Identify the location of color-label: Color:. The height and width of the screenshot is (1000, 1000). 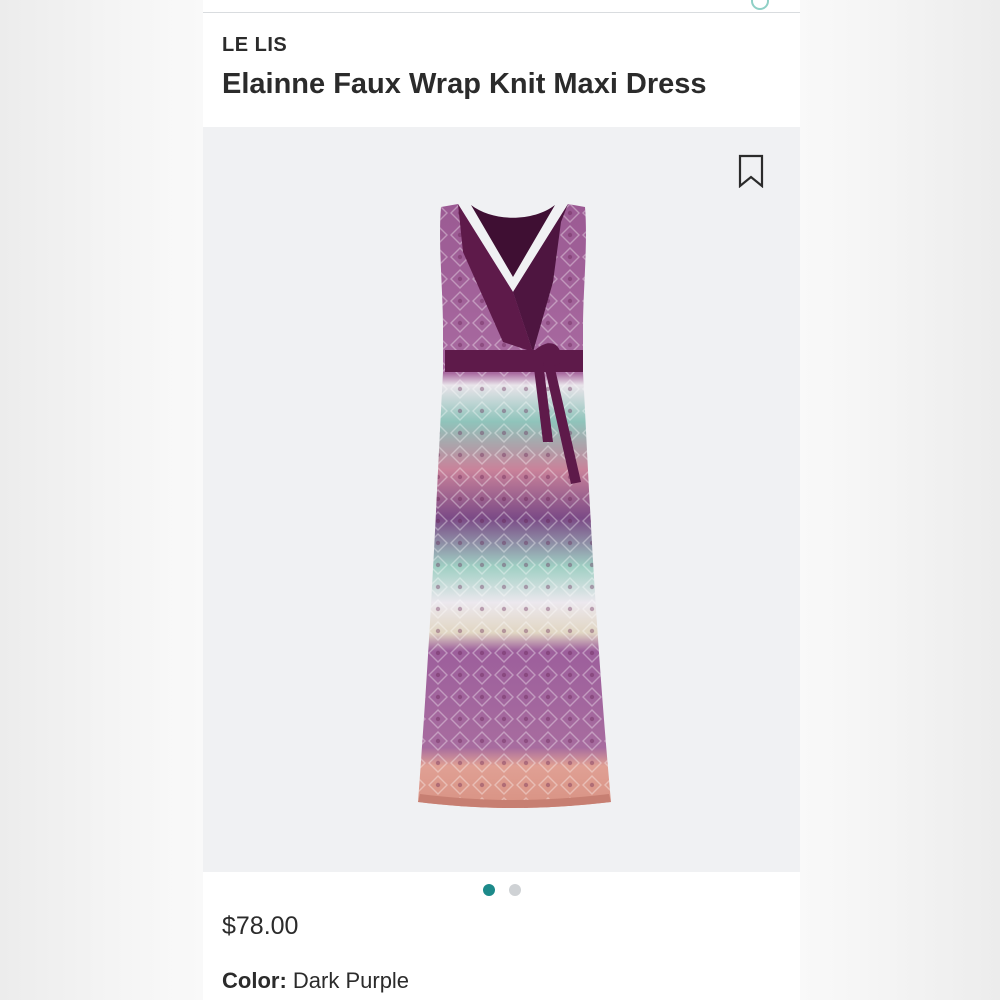
(254, 980).